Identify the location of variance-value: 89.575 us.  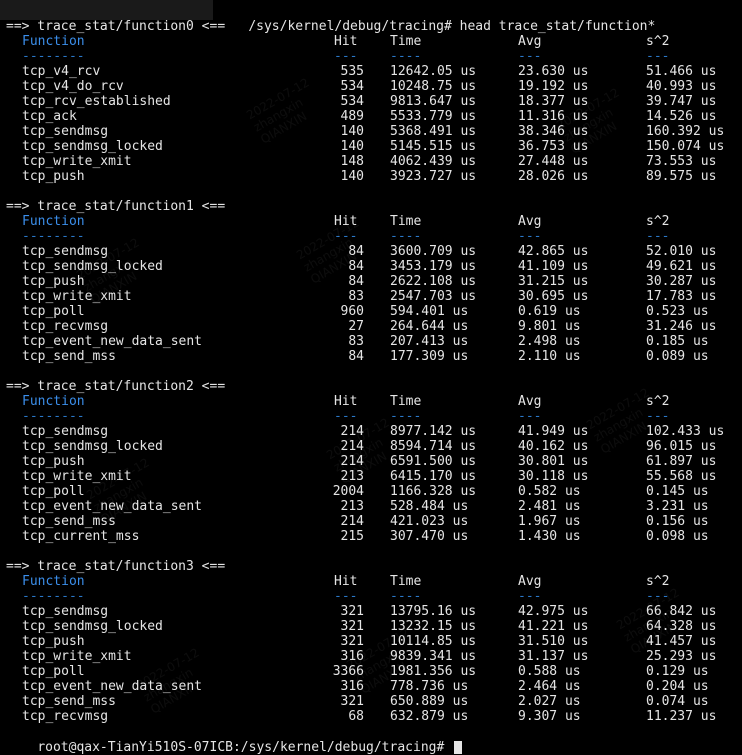
(681, 176).